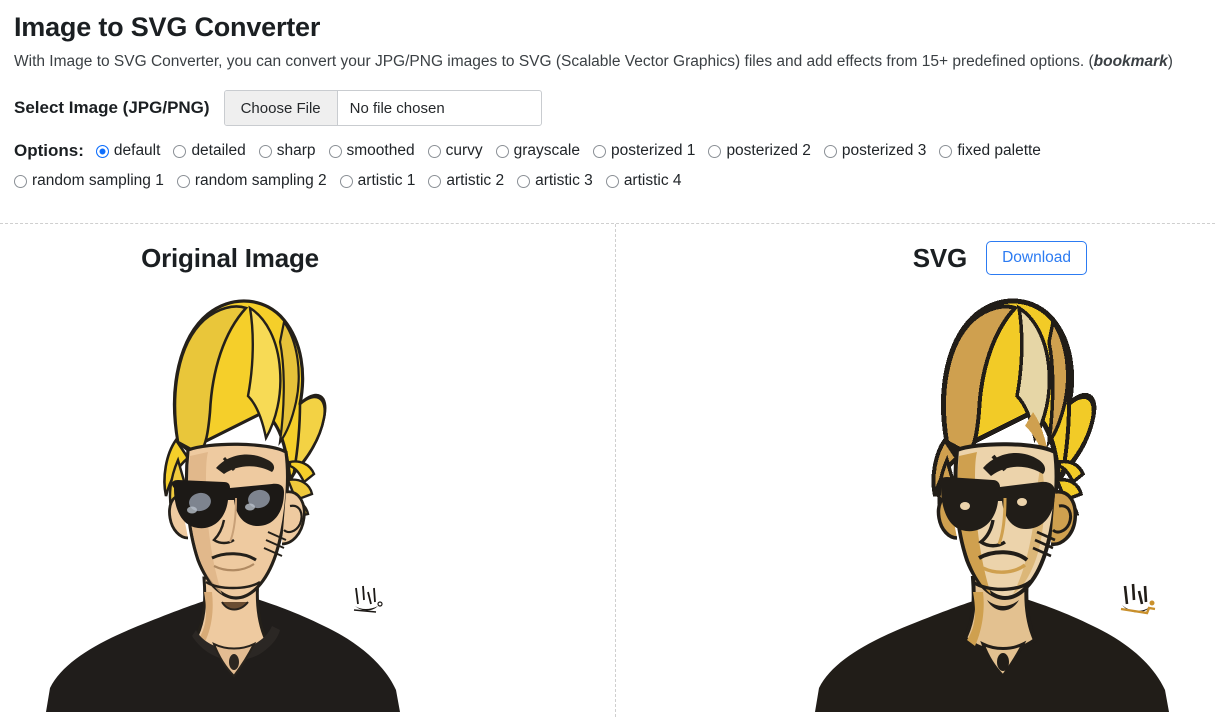 This screenshot has height=717, width=1215. I want to click on bookmark-link: bookmark, so click(1131, 61).